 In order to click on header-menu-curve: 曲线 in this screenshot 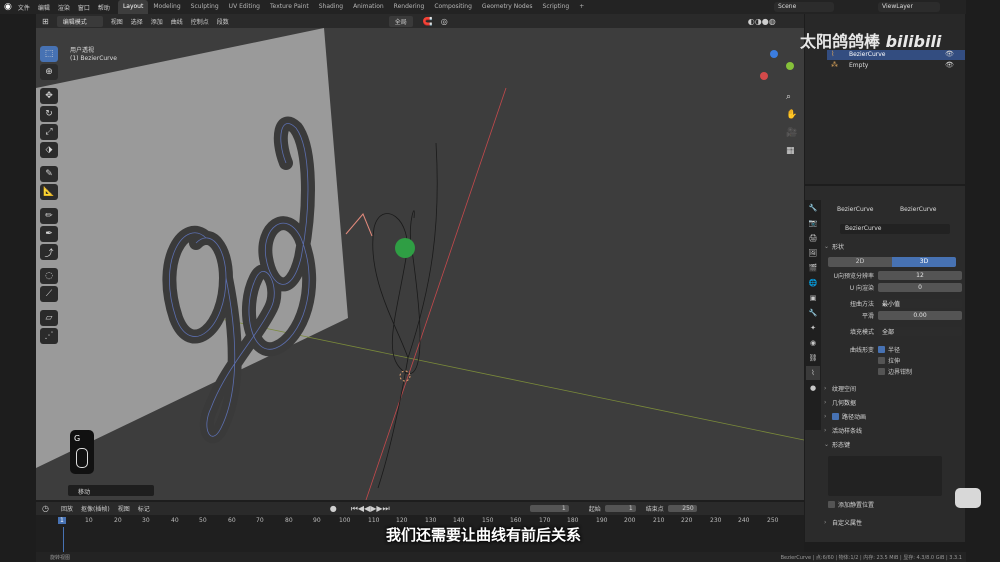, I will do `click(177, 21)`.